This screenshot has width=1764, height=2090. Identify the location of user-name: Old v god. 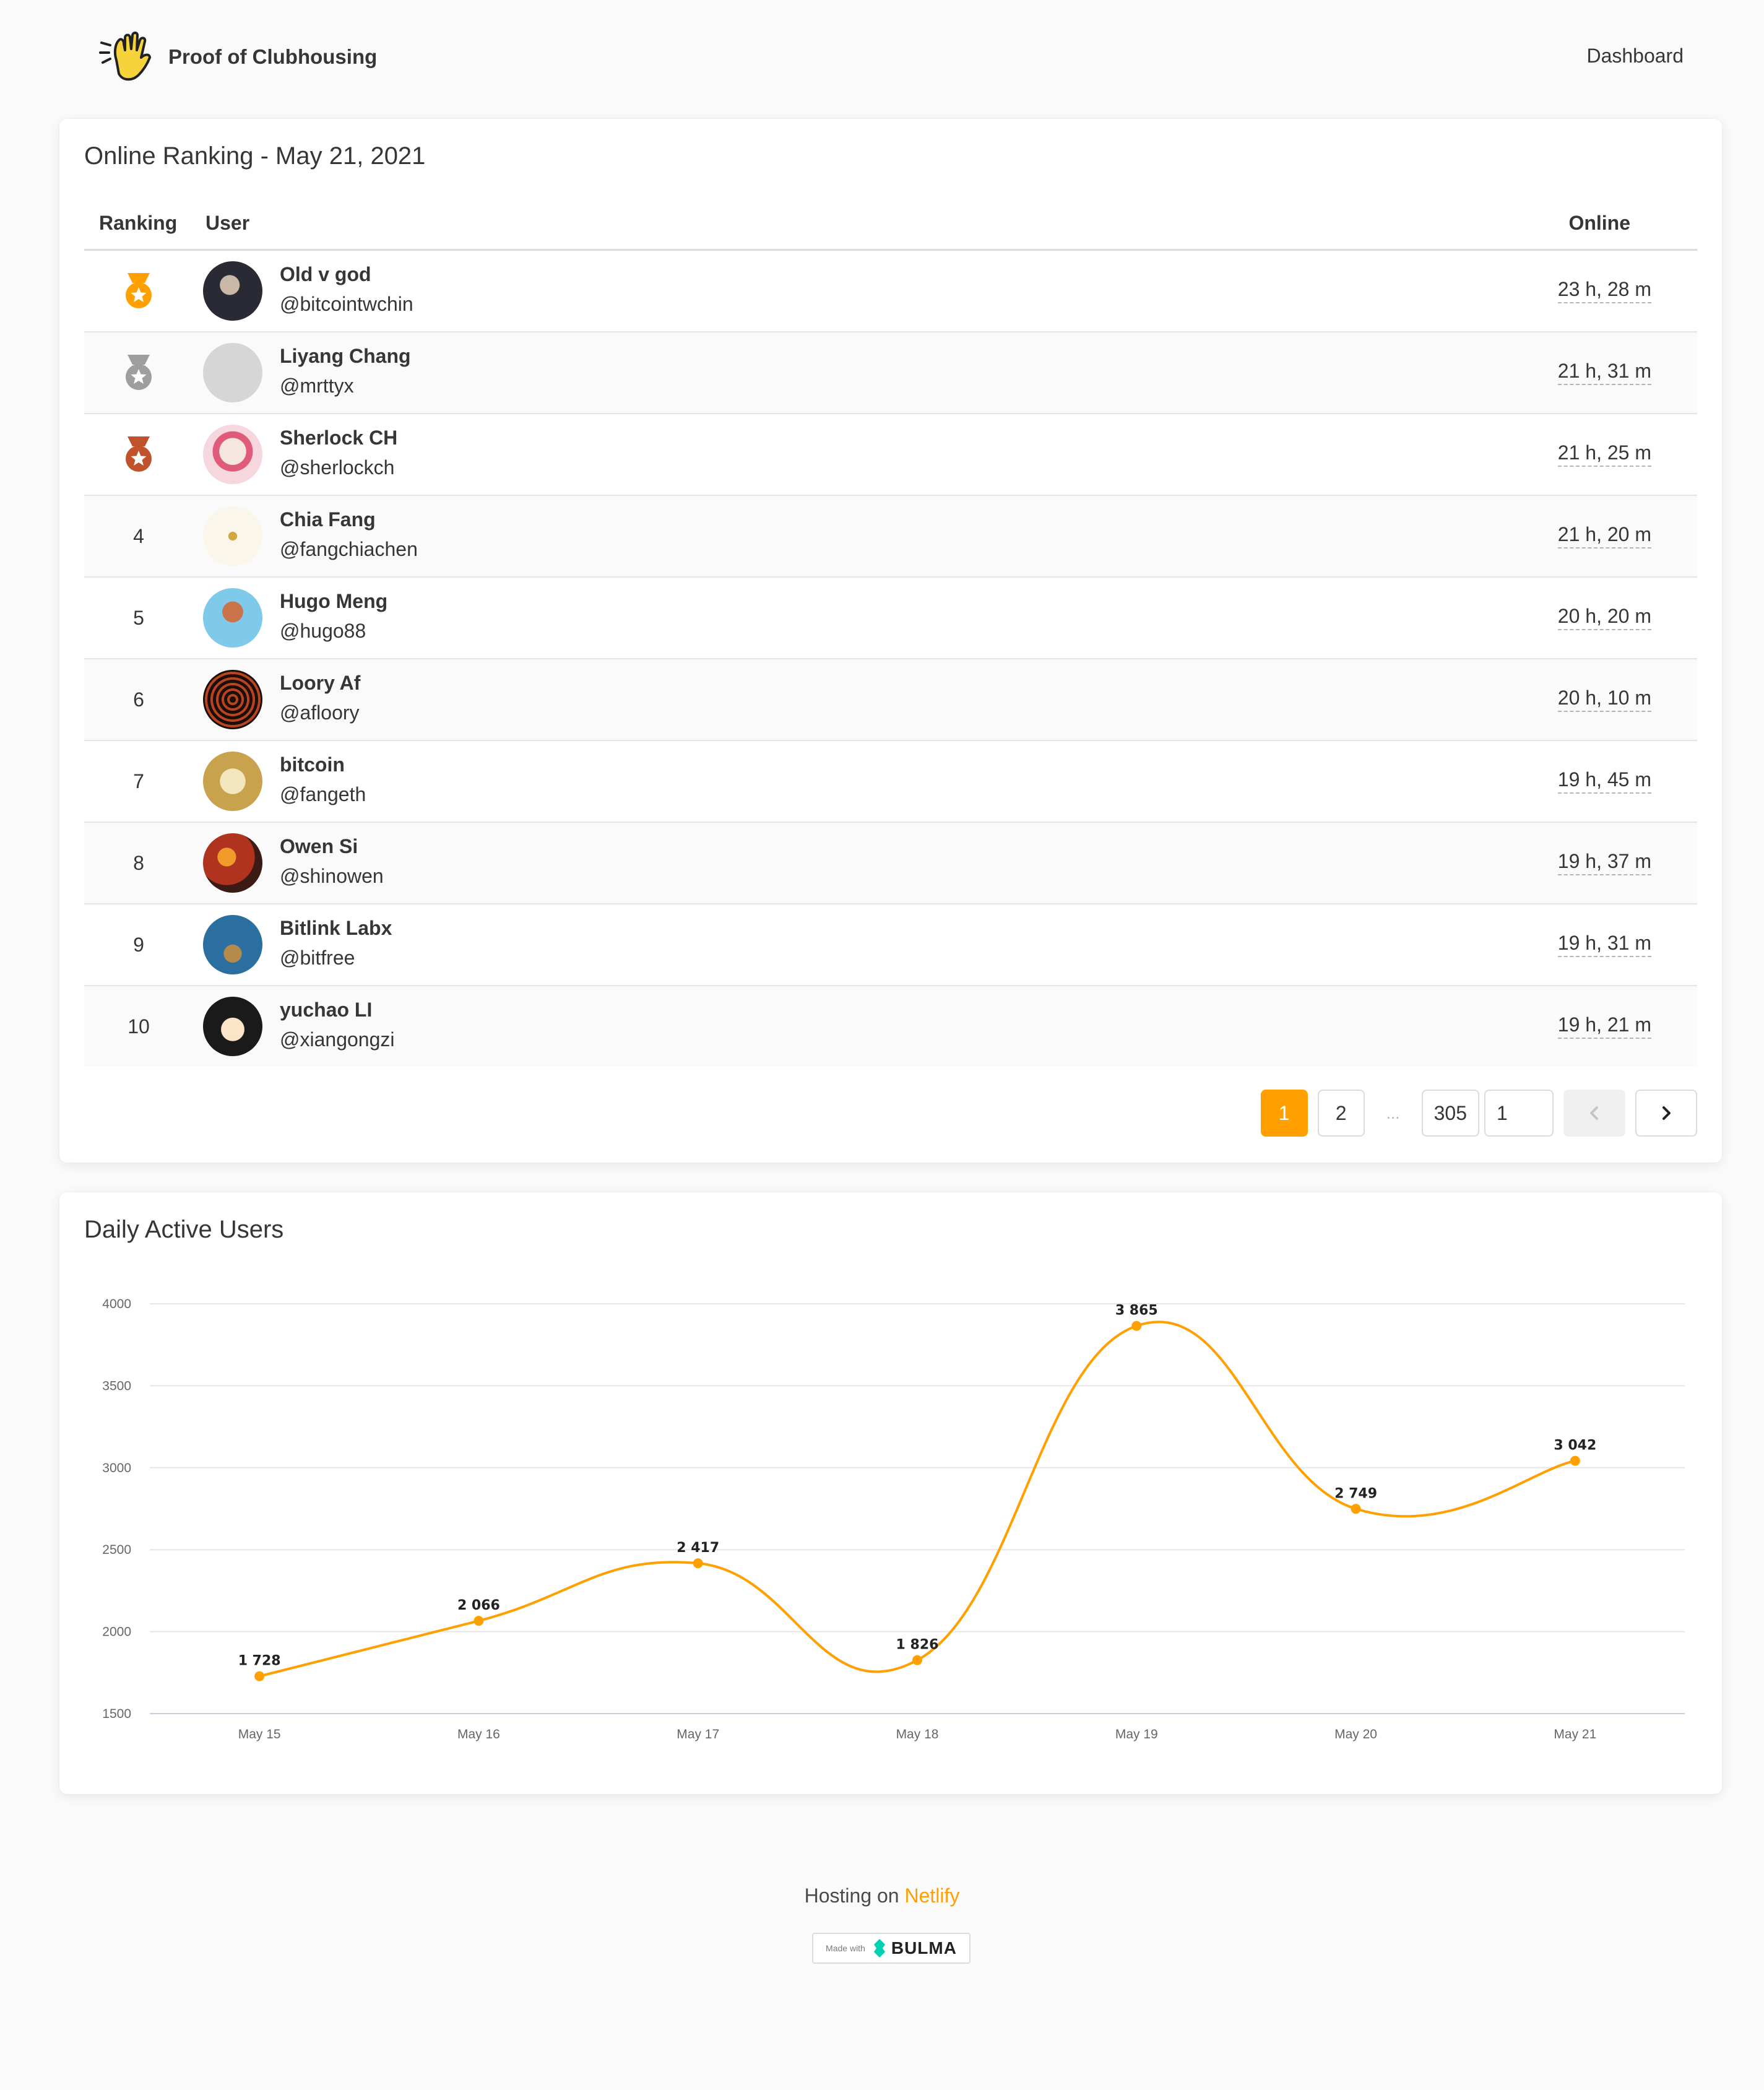
(325, 274).